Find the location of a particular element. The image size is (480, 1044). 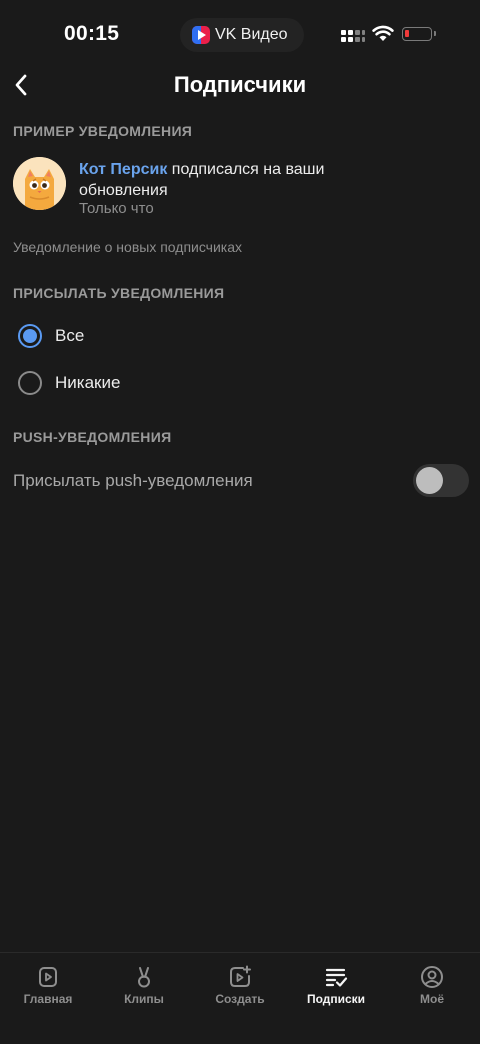

section-header-example: ПРИМЕР УВЕДОМЛЕНИЯ is located at coordinates (103, 131).